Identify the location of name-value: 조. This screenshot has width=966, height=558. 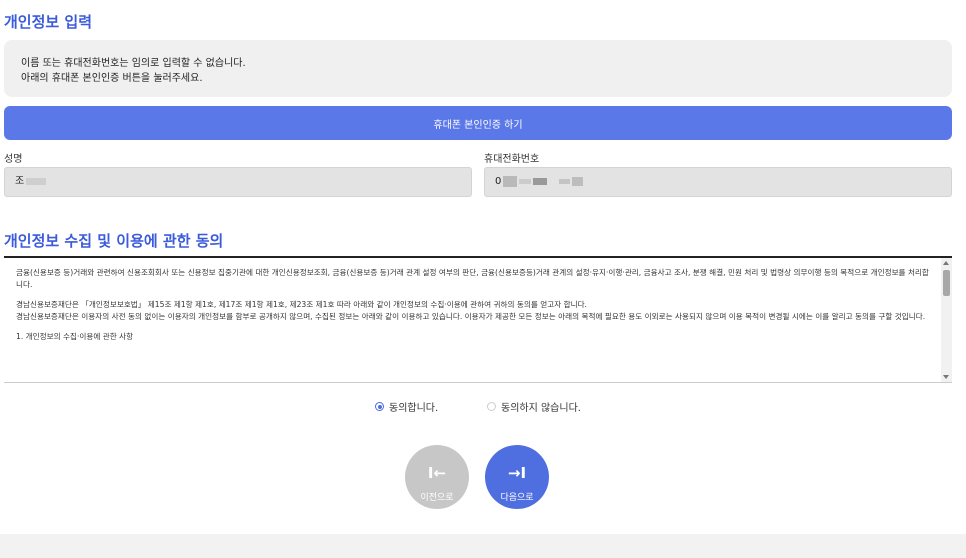
(20, 181).